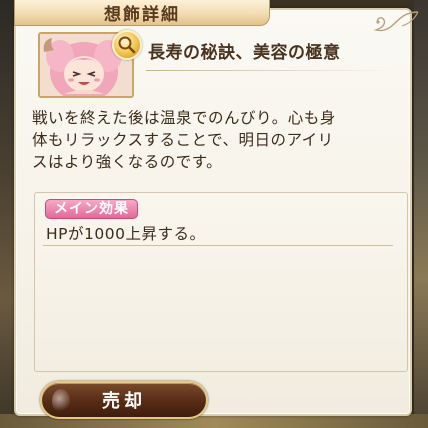 The image size is (428, 428). Describe the element at coordinates (126, 234) in the screenshot. I see `main-effect-text: HPが1000上昇する。` at that location.